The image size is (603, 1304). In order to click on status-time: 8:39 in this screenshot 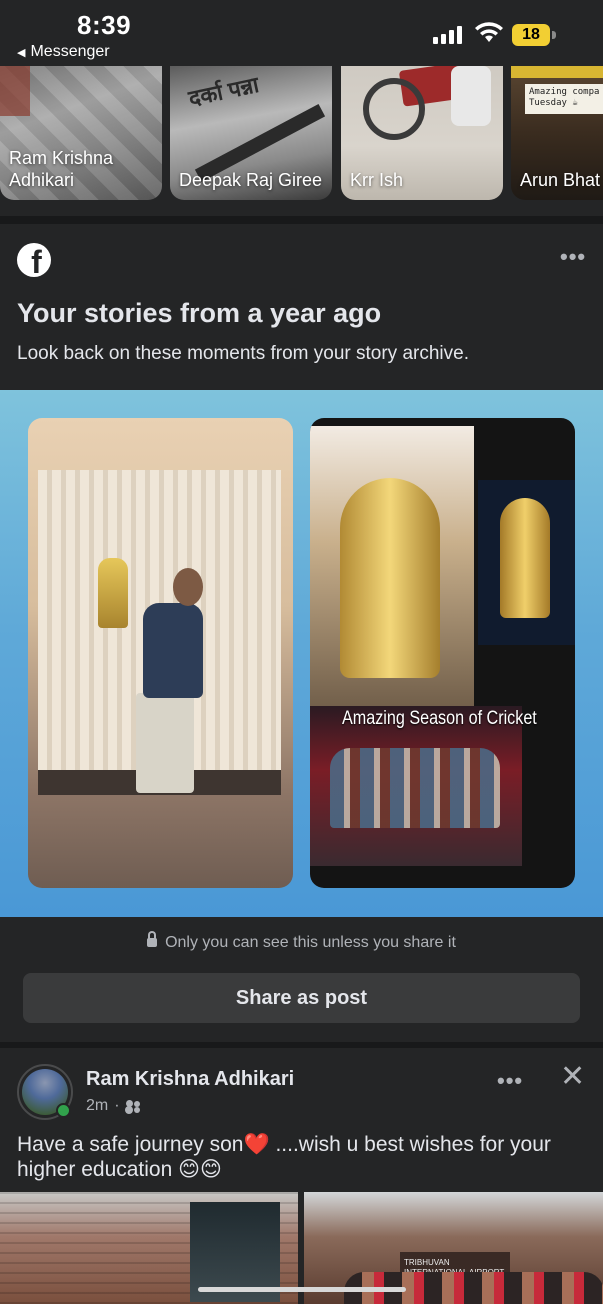, I will do `click(104, 25)`.